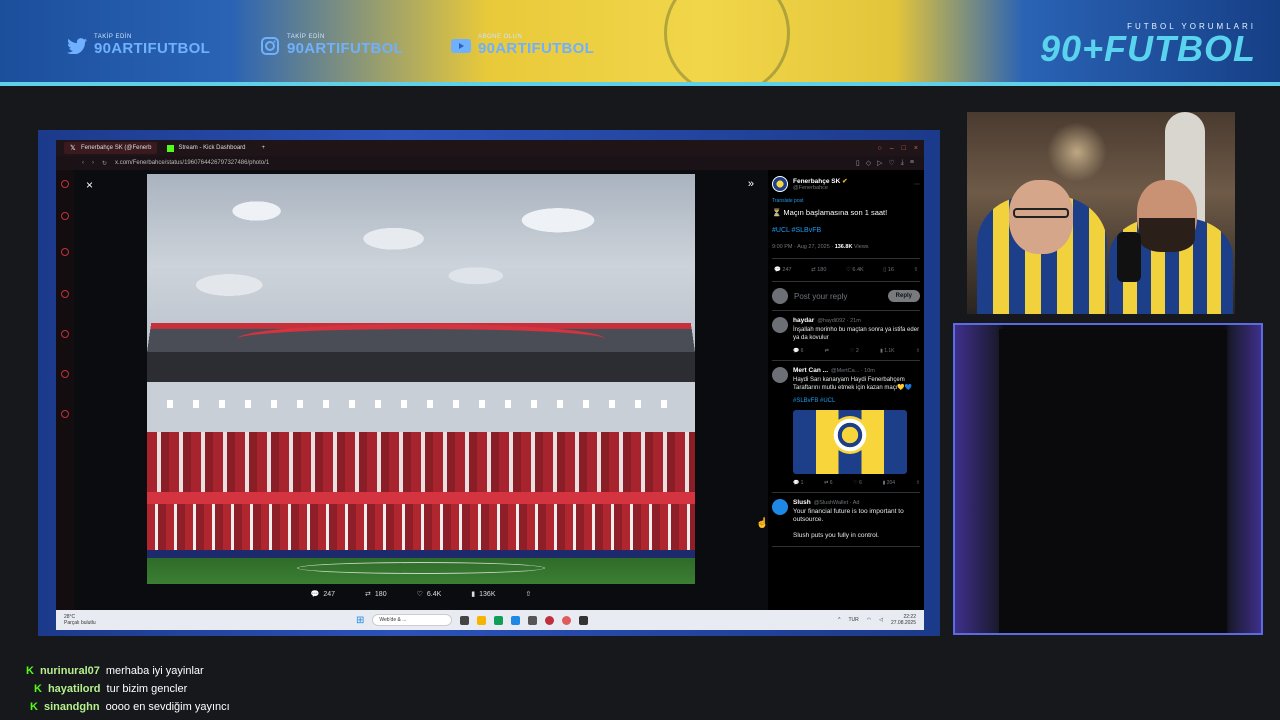  I want to click on close-window-icon: ×, so click(916, 148).